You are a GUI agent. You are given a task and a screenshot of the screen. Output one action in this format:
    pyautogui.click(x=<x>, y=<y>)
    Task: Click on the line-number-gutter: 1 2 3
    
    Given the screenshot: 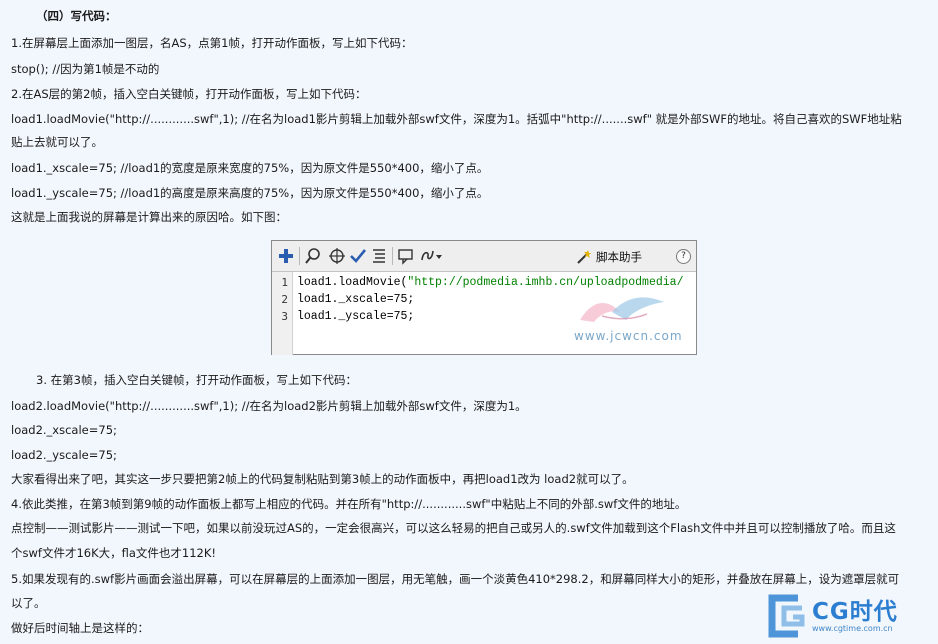 What is the action you would take?
    pyautogui.click(x=282, y=313)
    